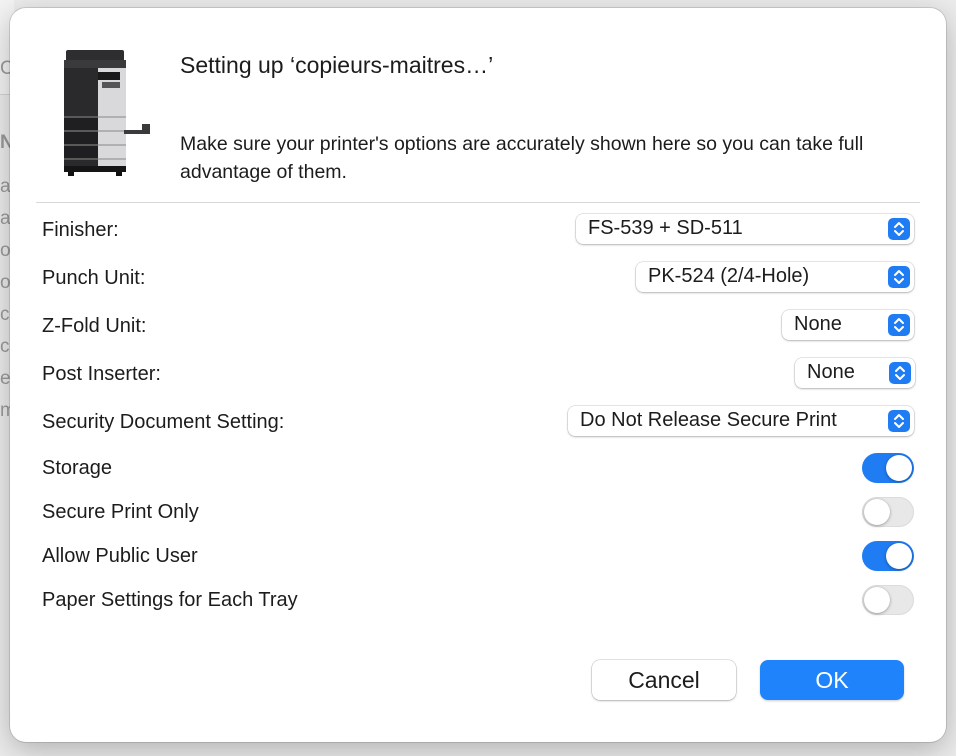 The image size is (956, 756). Describe the element at coordinates (478, 202) in the screenshot. I see `divider` at that location.